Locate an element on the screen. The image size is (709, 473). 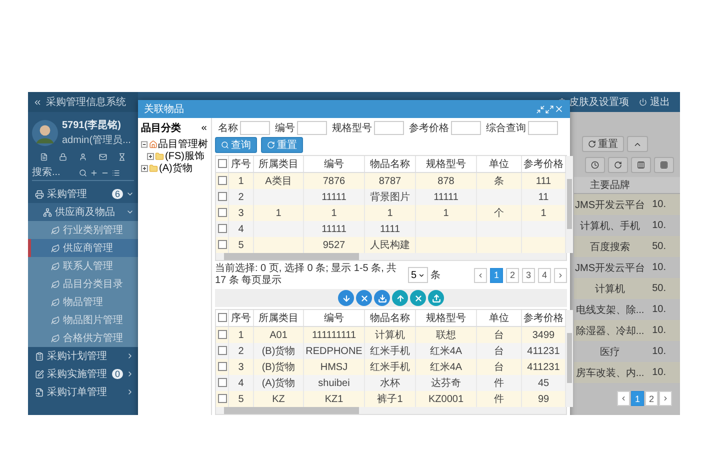
upload-button is located at coordinates (436, 298).